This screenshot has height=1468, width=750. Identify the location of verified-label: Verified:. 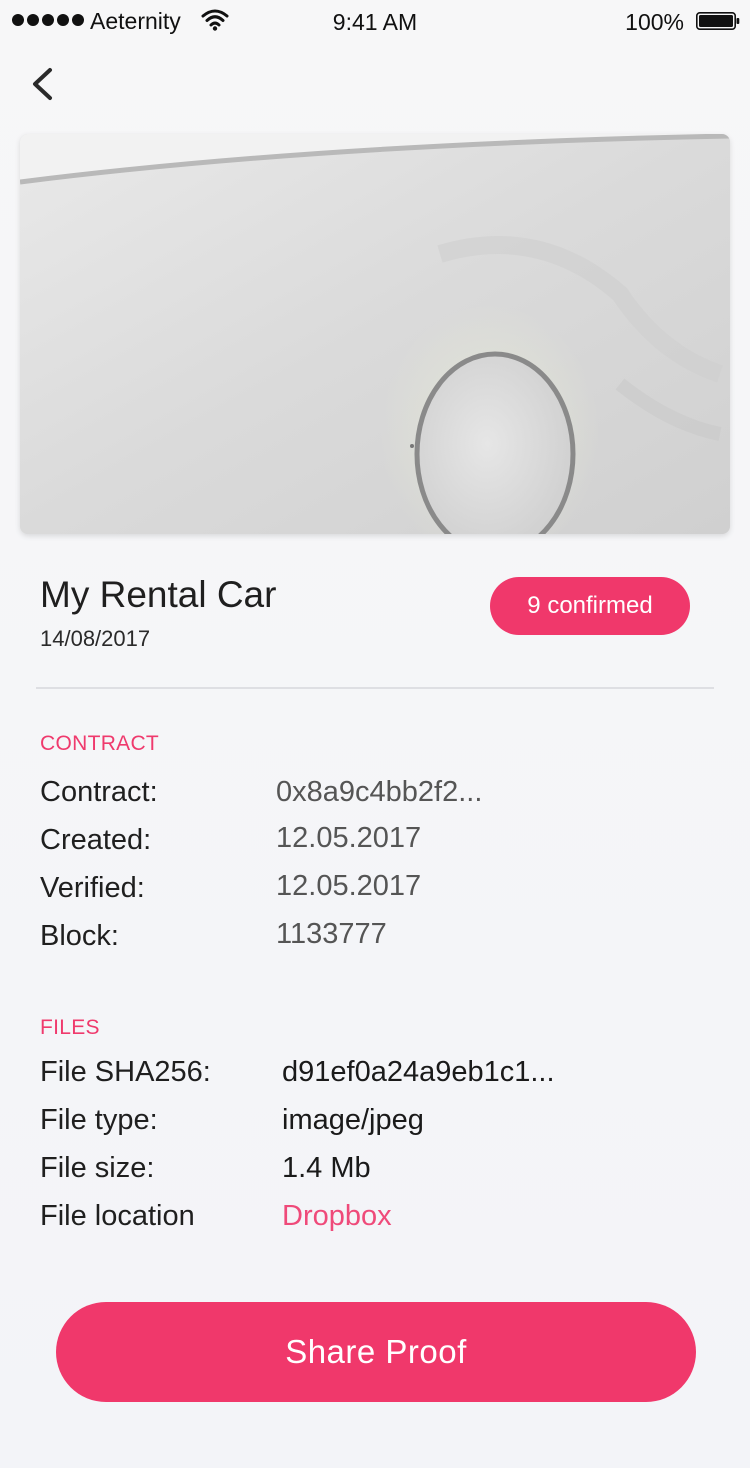
(92, 888).